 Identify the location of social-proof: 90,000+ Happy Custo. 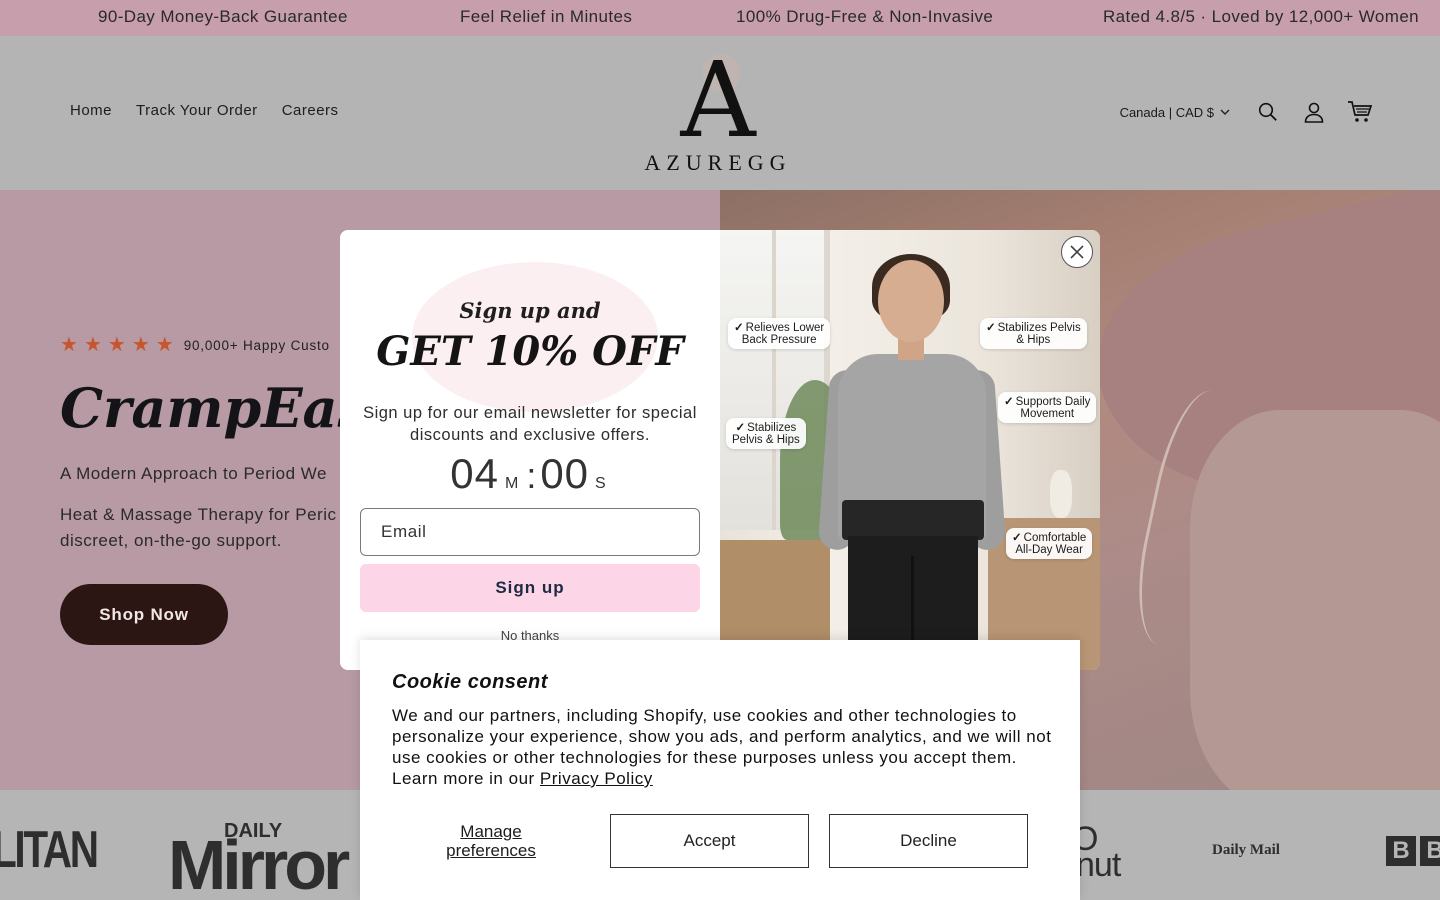
(256, 345).